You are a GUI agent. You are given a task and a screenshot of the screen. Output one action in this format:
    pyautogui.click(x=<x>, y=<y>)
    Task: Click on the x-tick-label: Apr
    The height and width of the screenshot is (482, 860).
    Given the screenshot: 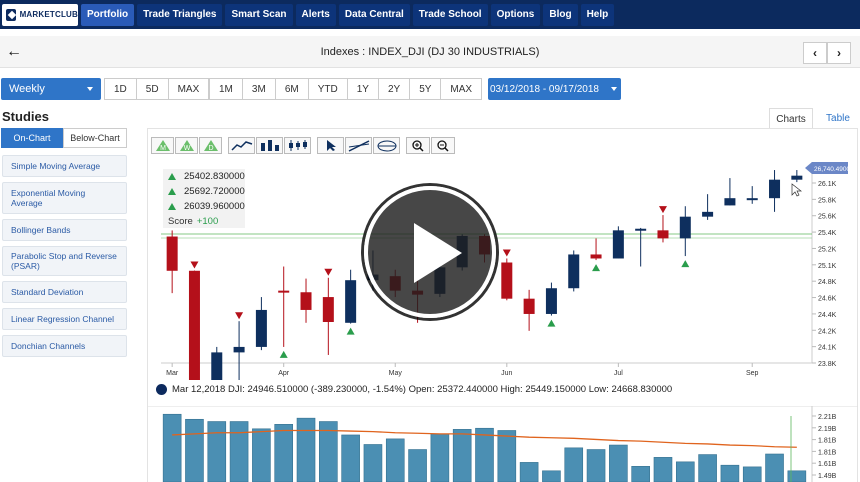 What is the action you would take?
    pyautogui.click(x=284, y=373)
    